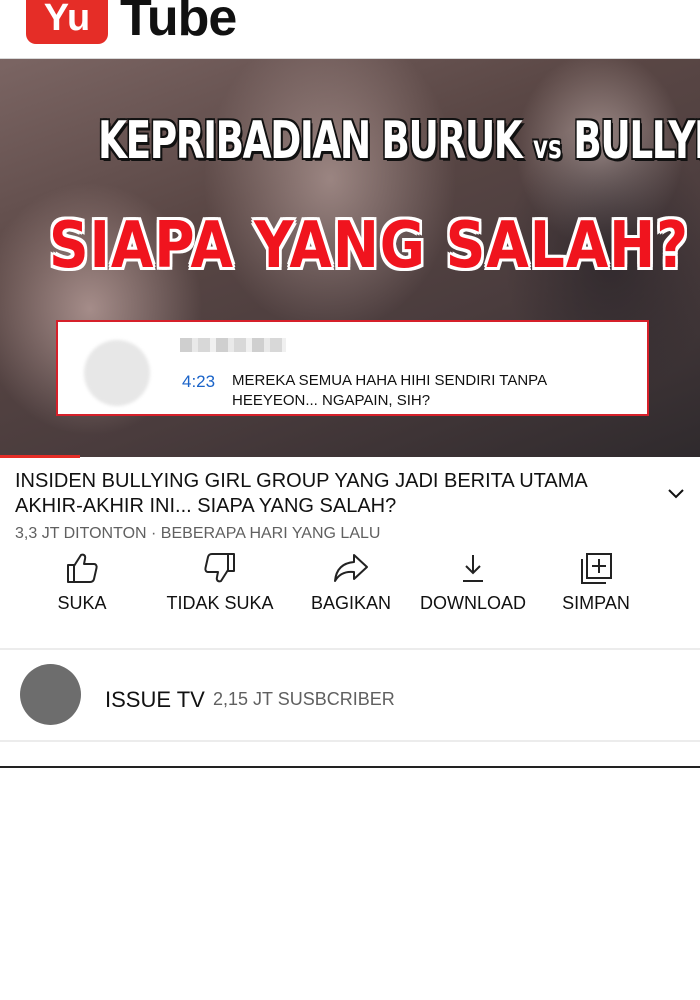  I want to click on comment-username-blurred, so click(233, 345).